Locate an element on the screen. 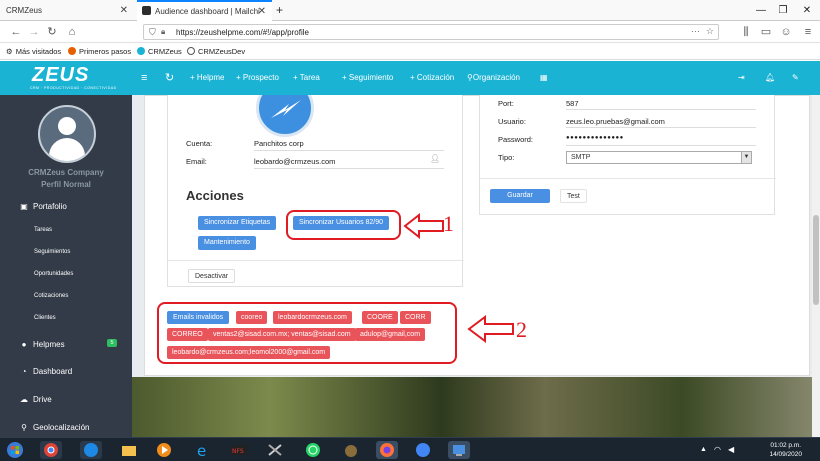  account-icon: ☺ is located at coordinates (786, 32).